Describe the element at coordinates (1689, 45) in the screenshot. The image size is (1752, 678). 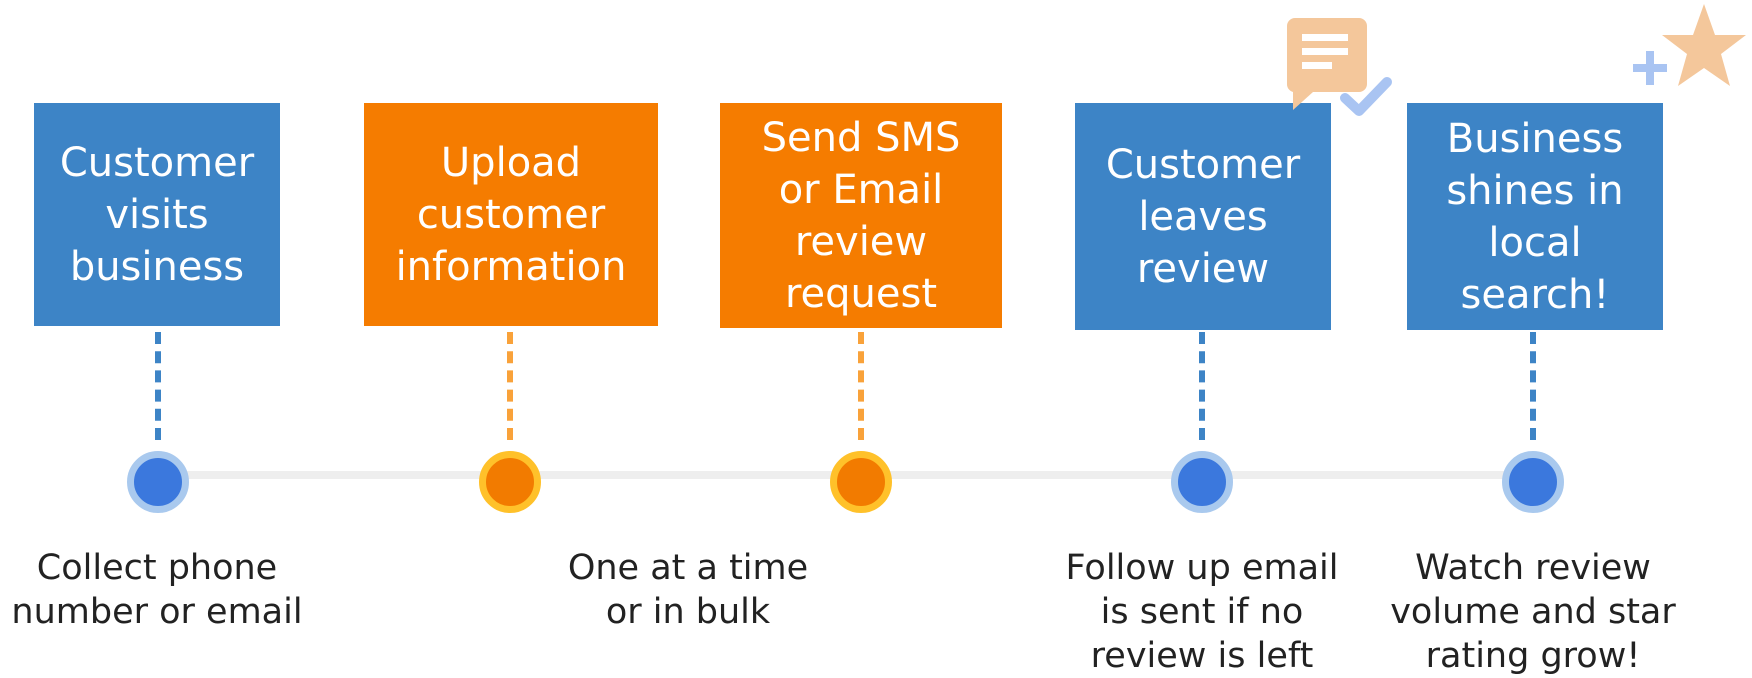
I see `plus-star-icon` at that location.